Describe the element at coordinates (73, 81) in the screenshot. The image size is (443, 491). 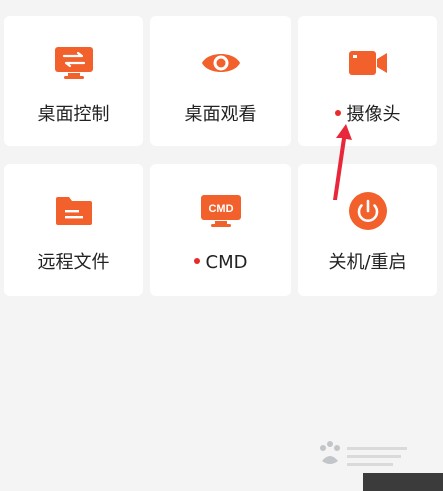
I see `tile-desktop-control: 桌面控制` at that location.